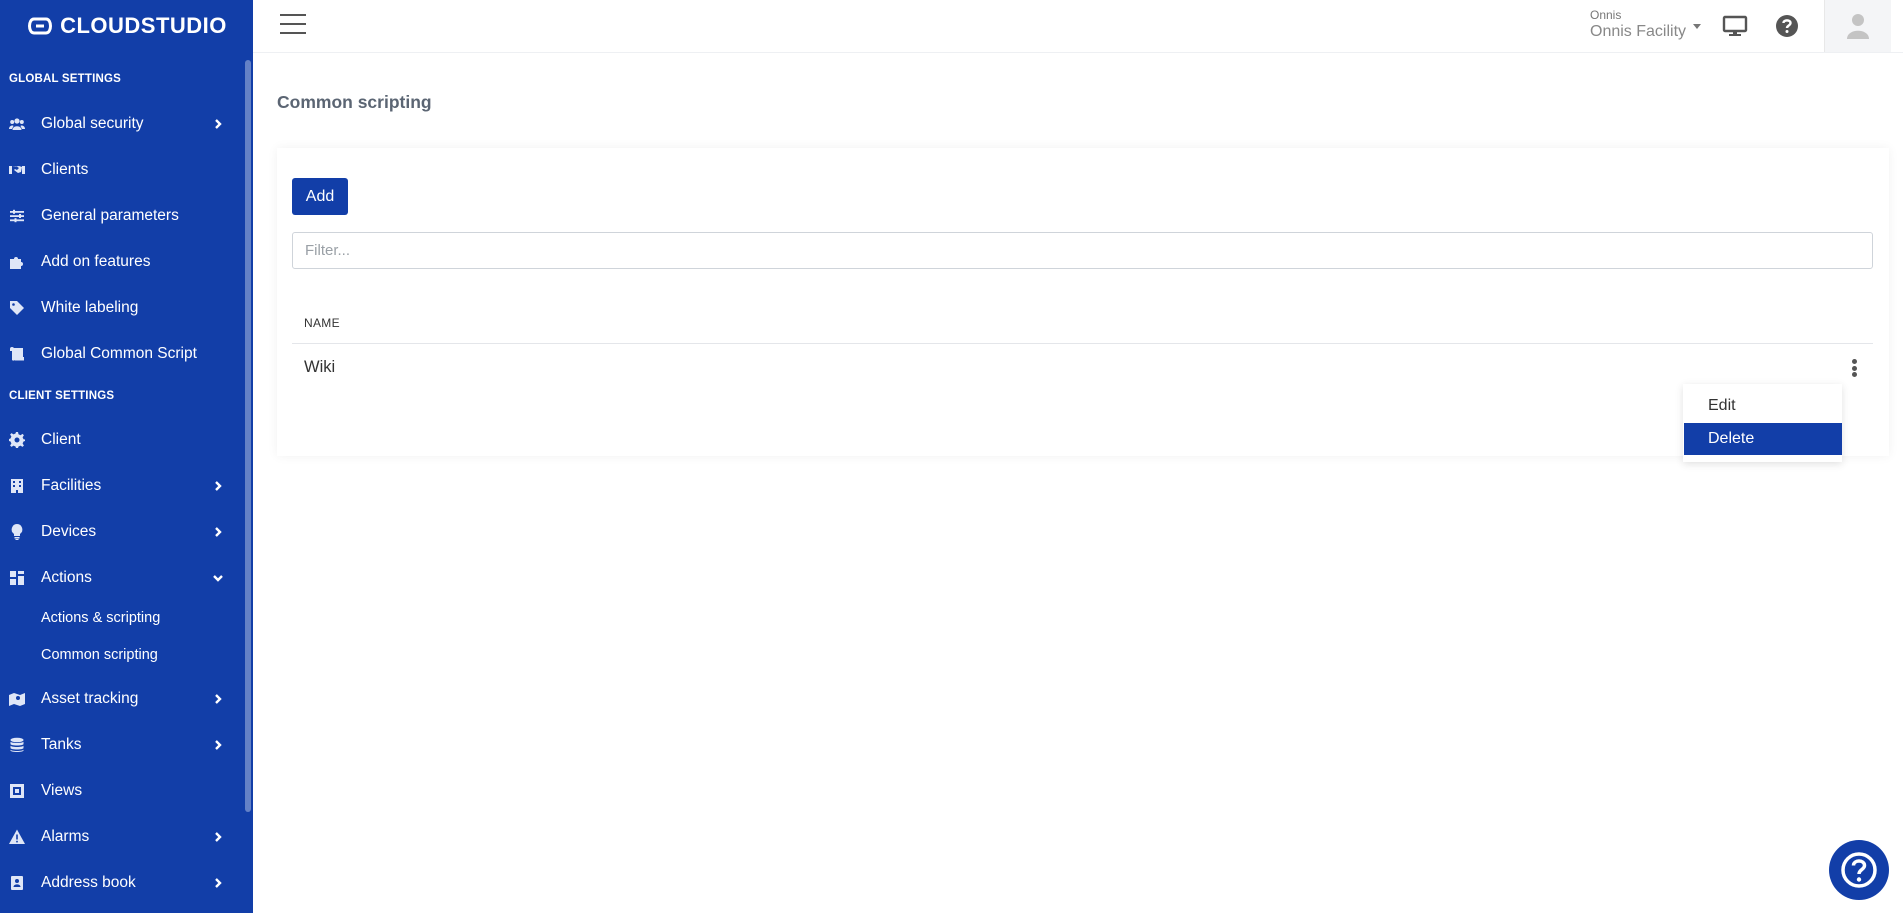 The width and height of the screenshot is (1903, 913). Describe the element at coordinates (1735, 26) in the screenshot. I see `monitor-icon` at that location.